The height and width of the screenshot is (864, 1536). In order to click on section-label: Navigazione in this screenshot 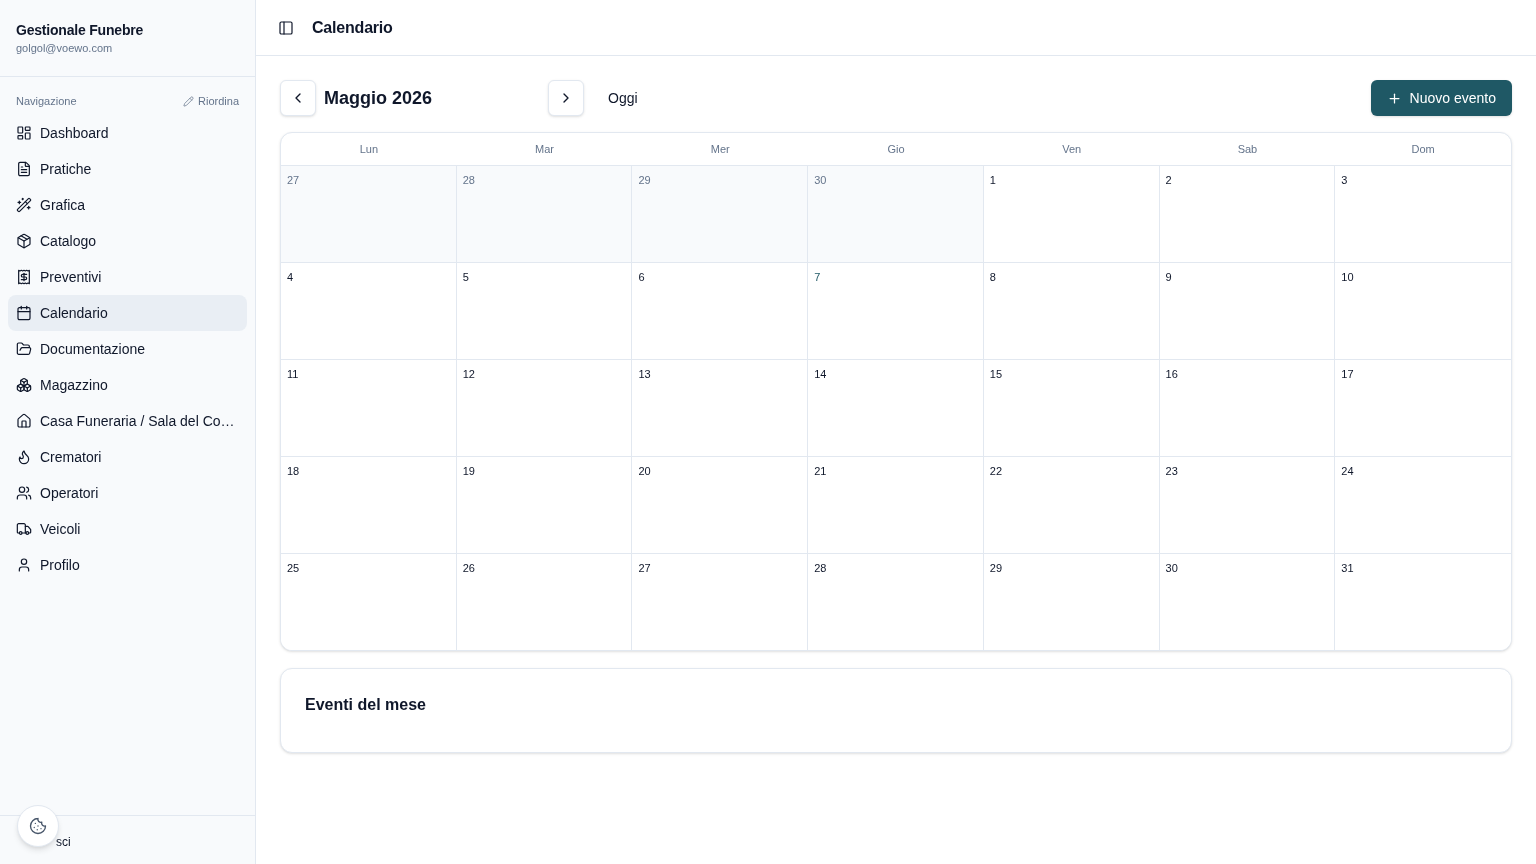, I will do `click(46, 101)`.